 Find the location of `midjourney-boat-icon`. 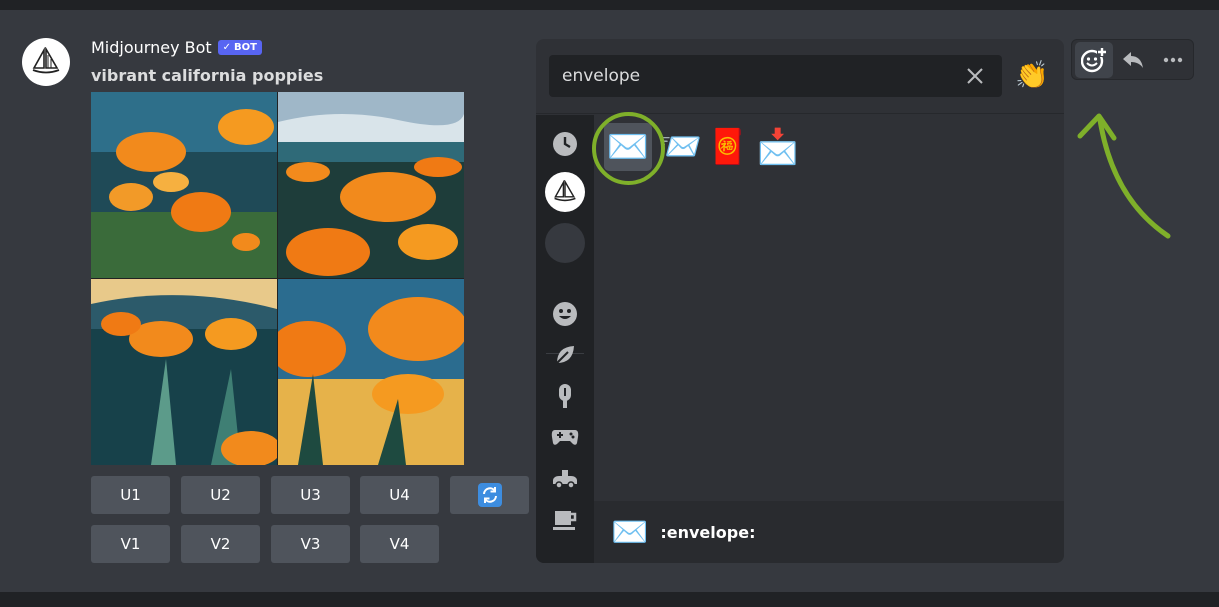

midjourney-boat-icon is located at coordinates (46, 60).